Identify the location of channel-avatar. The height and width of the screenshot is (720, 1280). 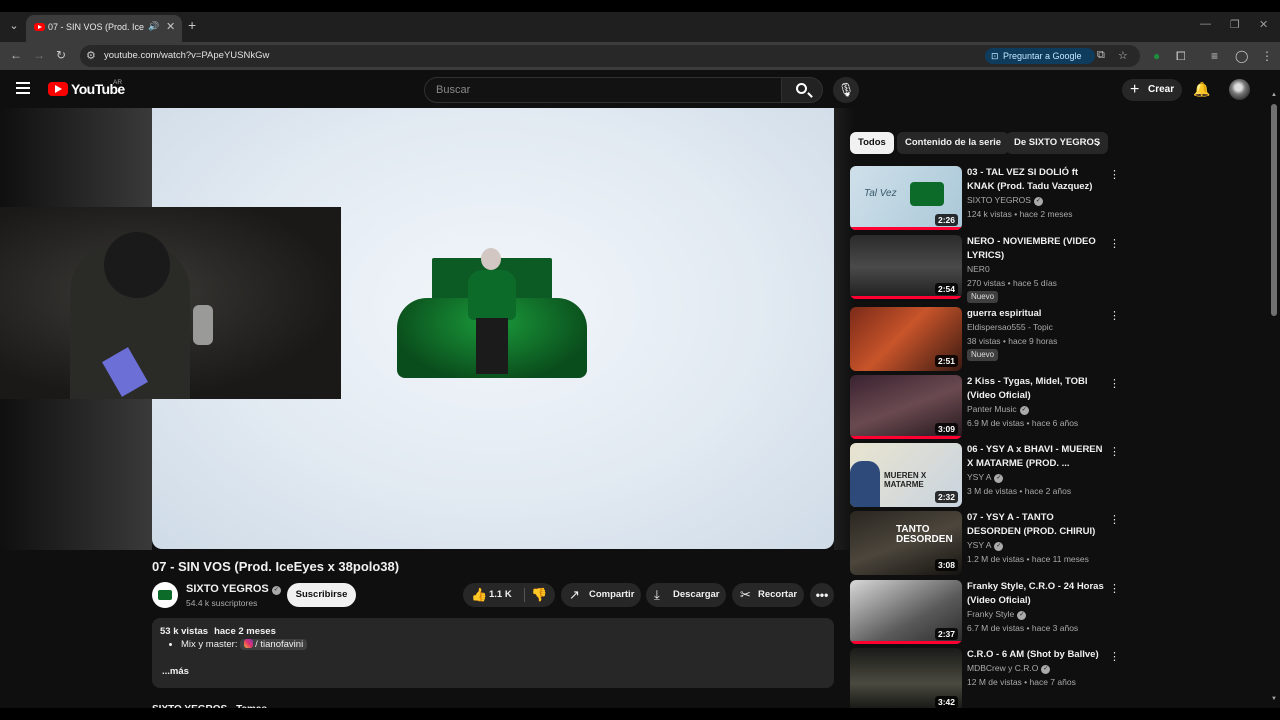
(165, 595).